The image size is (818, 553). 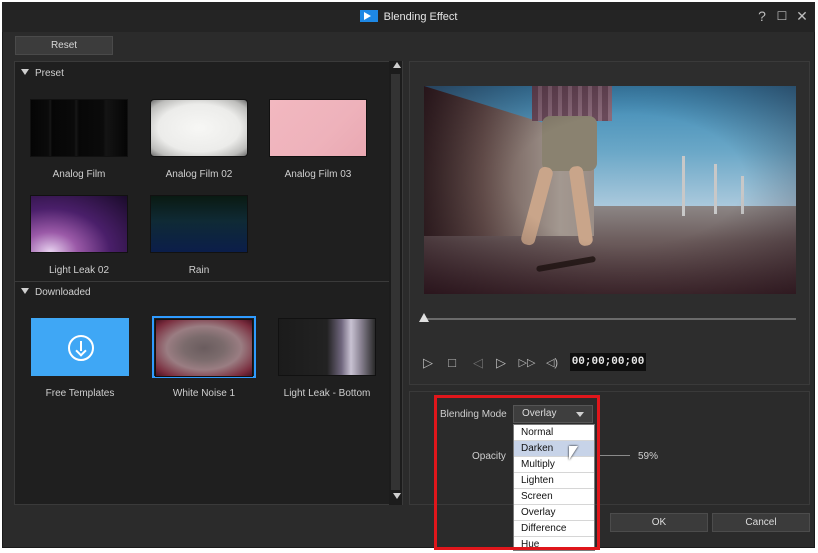 What do you see at coordinates (648, 456) in the screenshot?
I see `opacity-value: 59%` at bounding box center [648, 456].